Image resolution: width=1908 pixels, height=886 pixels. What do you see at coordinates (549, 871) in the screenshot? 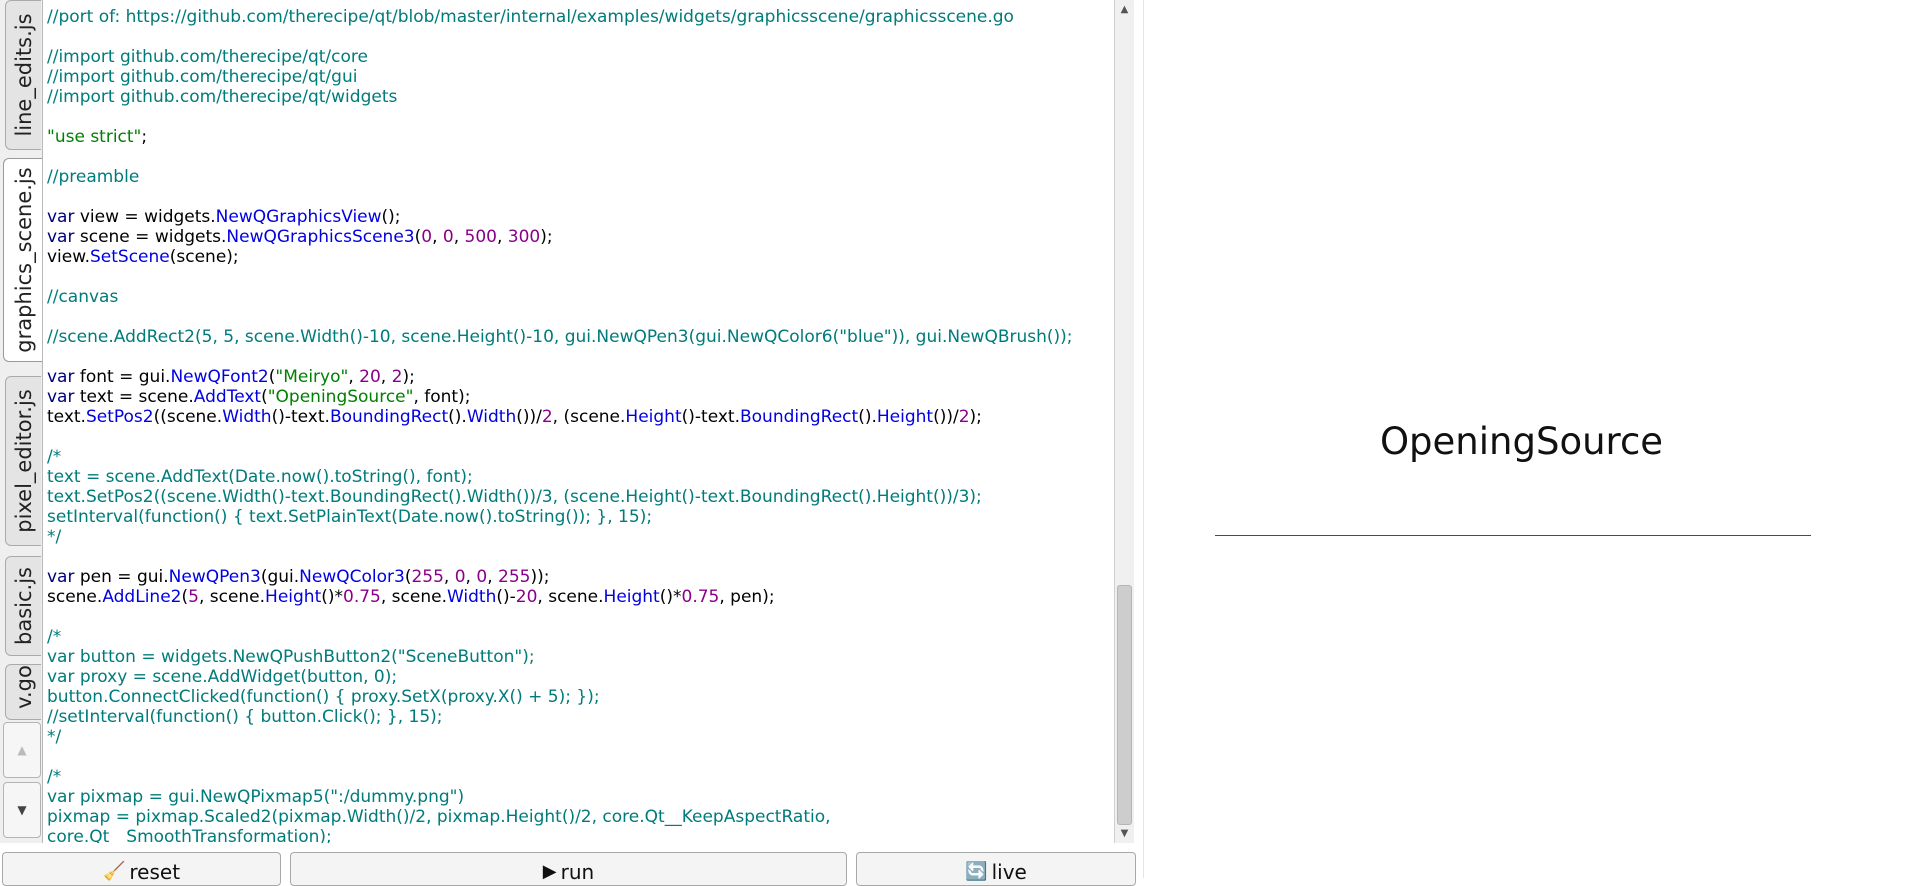
I see `play-icon: ▶` at bounding box center [549, 871].